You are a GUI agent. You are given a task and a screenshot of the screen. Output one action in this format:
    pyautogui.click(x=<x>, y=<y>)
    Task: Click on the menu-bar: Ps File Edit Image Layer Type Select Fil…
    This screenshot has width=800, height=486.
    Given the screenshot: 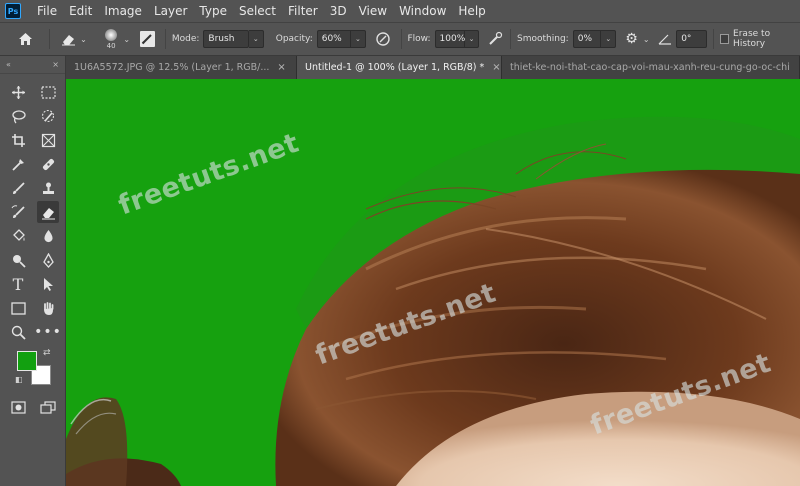 What is the action you would take?
    pyautogui.click(x=400, y=11)
    